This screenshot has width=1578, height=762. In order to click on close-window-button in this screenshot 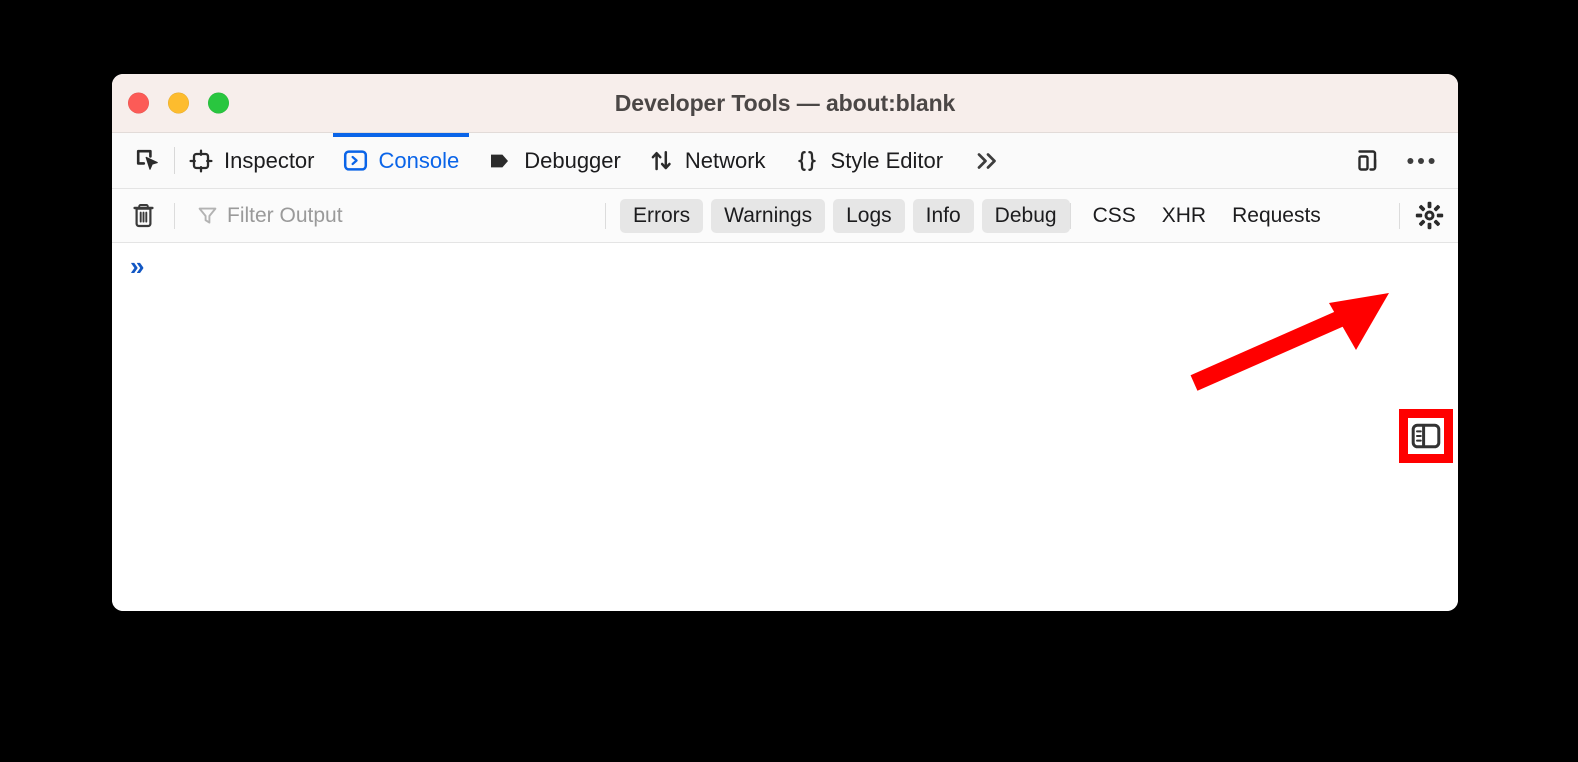, I will do `click(138, 103)`.